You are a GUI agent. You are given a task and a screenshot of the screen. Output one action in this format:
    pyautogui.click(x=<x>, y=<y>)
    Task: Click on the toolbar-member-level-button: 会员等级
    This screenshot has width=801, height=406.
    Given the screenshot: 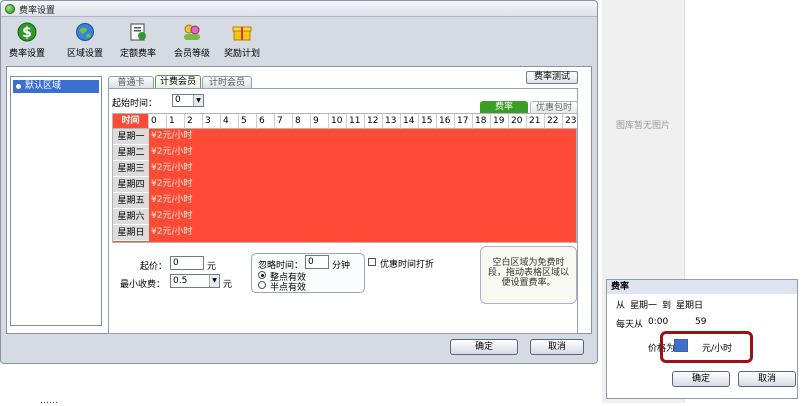 What is the action you would take?
    pyautogui.click(x=192, y=41)
    